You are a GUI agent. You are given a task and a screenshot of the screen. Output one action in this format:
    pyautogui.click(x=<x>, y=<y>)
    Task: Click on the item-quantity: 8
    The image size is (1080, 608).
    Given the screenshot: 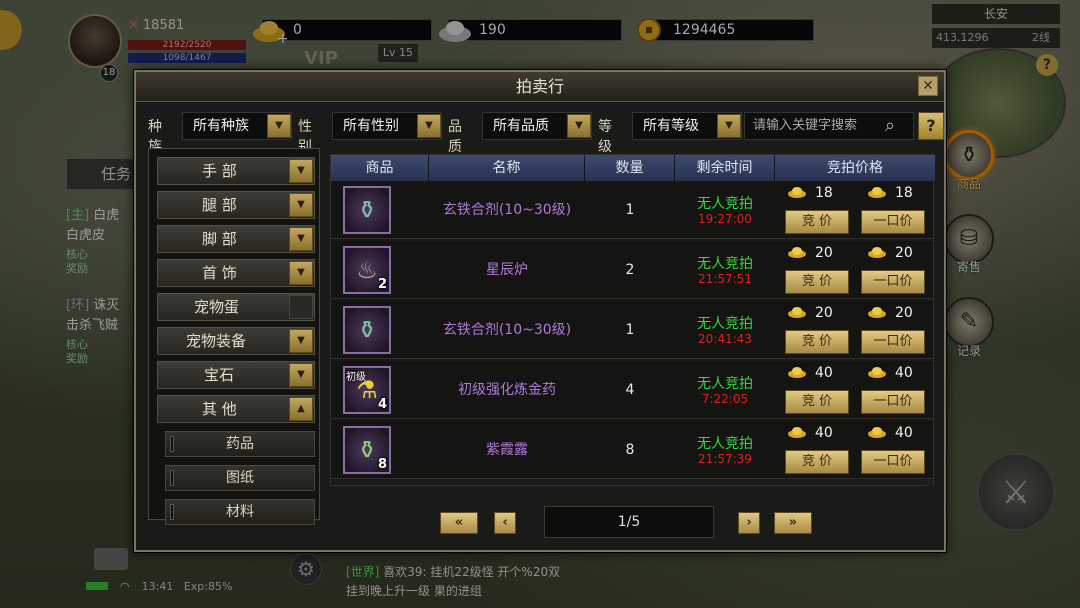 What is the action you would take?
    pyautogui.click(x=630, y=450)
    